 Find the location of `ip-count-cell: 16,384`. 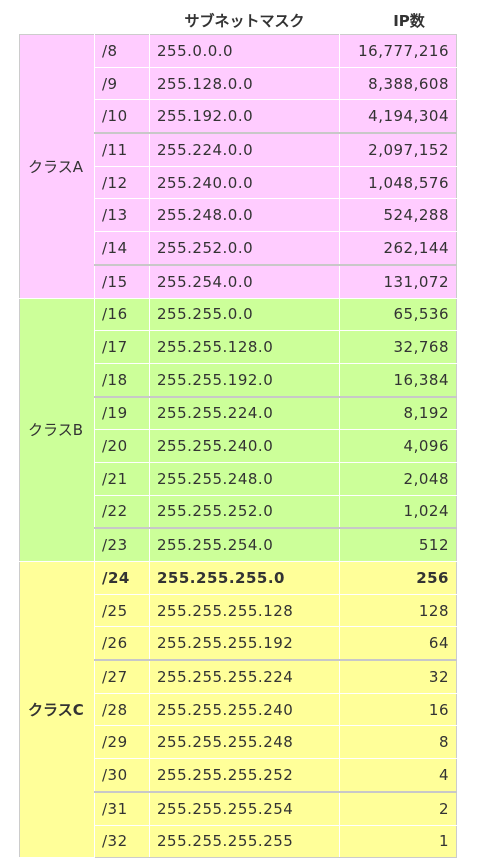

ip-count-cell: 16,384 is located at coordinates (398, 380).